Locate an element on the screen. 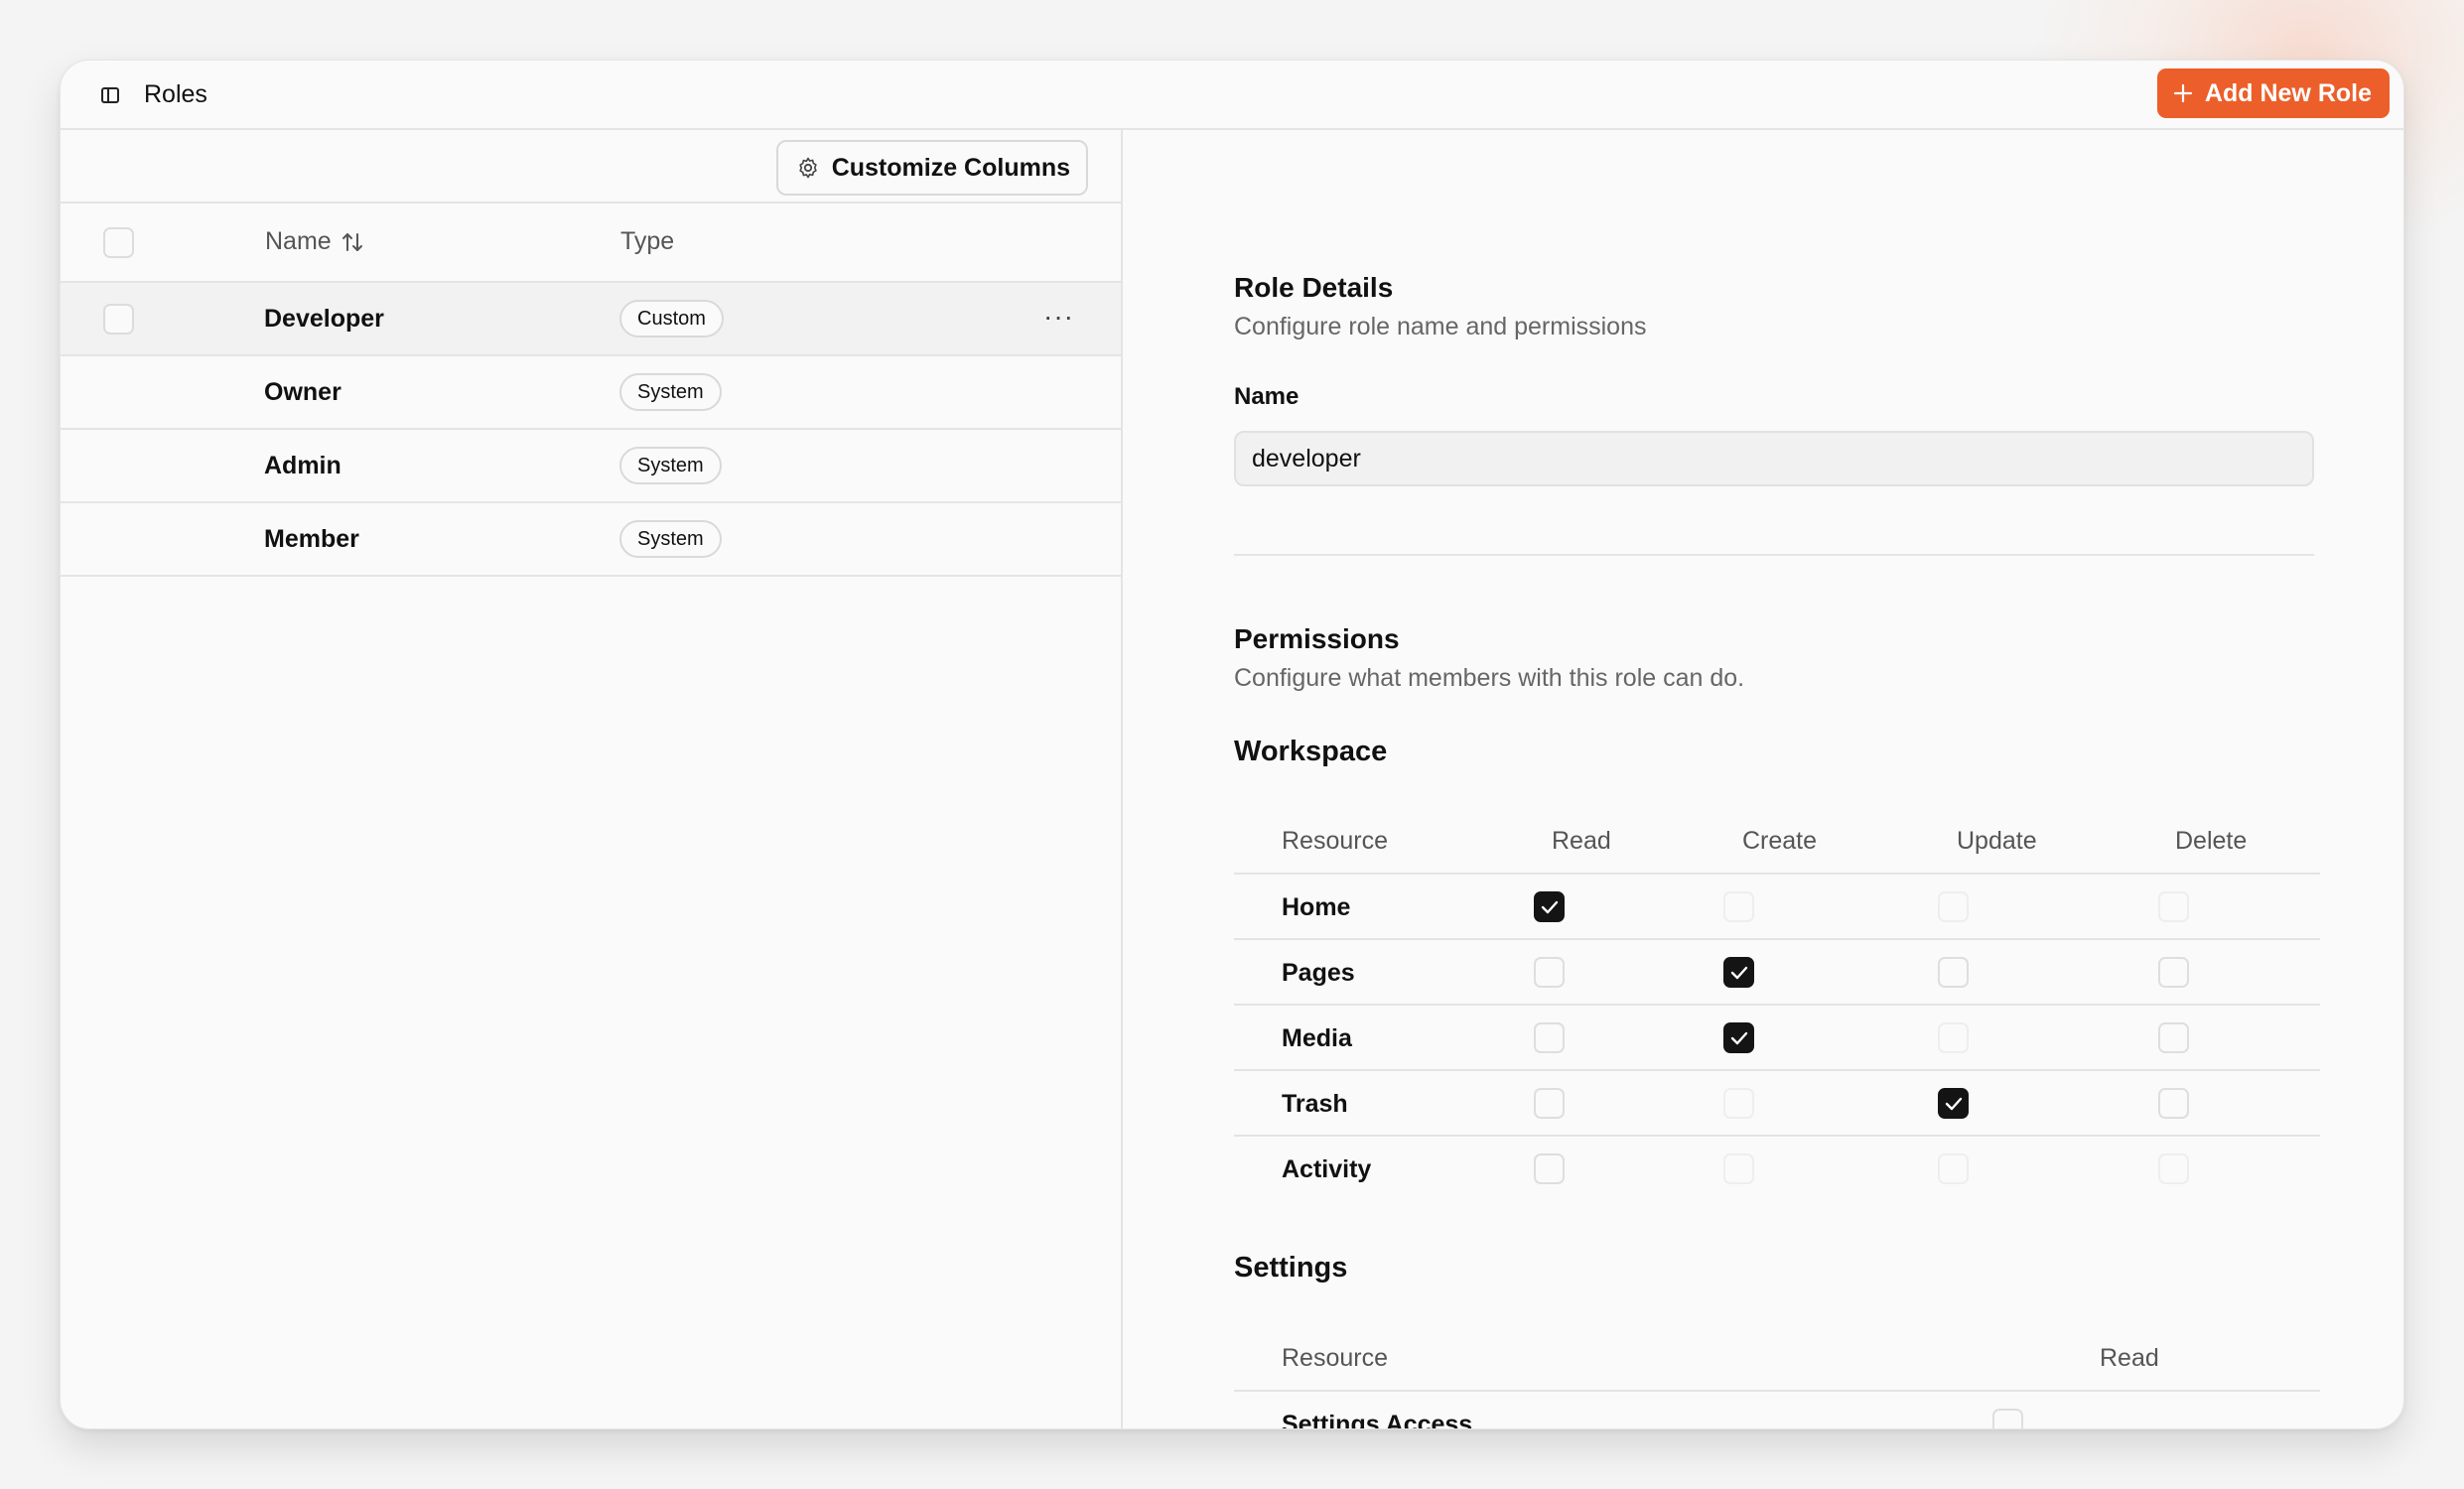  table-header: Name Type is located at coordinates (591, 243).